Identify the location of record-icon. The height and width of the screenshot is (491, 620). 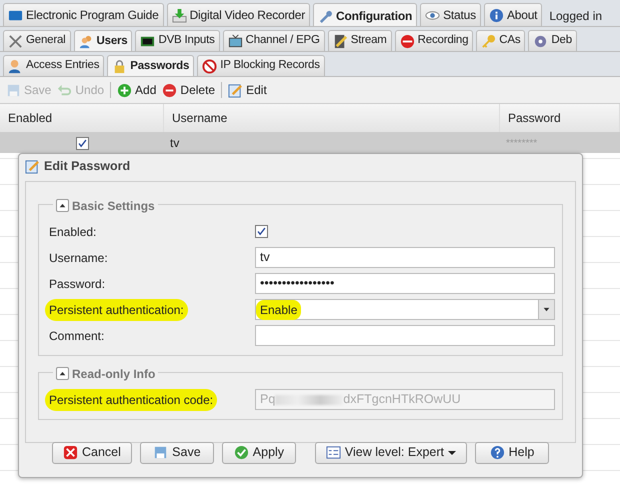
(407, 41).